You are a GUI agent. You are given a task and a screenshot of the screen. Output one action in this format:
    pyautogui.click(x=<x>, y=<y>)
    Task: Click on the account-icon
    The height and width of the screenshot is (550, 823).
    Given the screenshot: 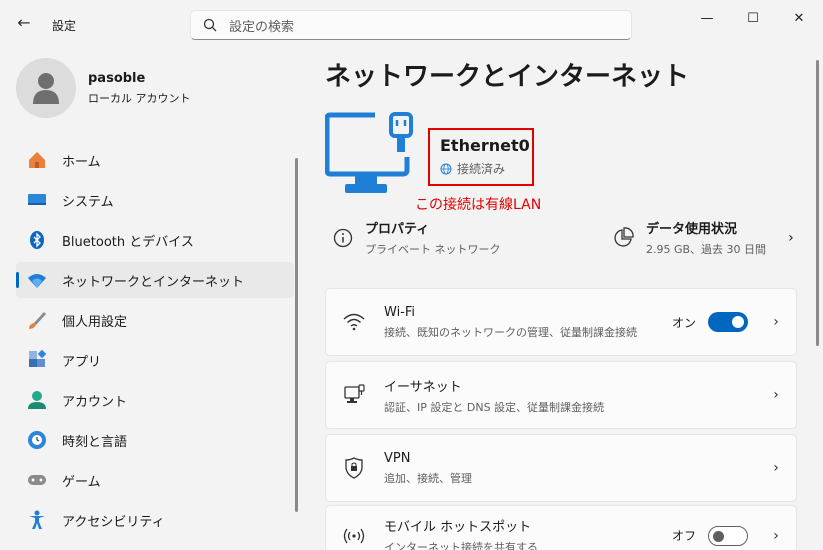 What is the action you would take?
    pyautogui.click(x=37, y=400)
    